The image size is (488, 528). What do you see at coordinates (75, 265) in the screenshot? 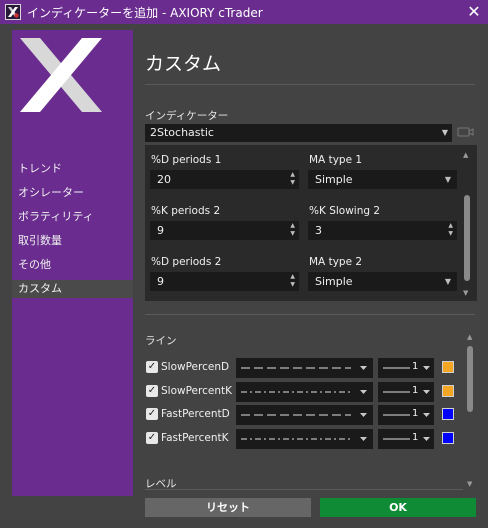
I see `sidebar-item-other: その他` at bounding box center [75, 265].